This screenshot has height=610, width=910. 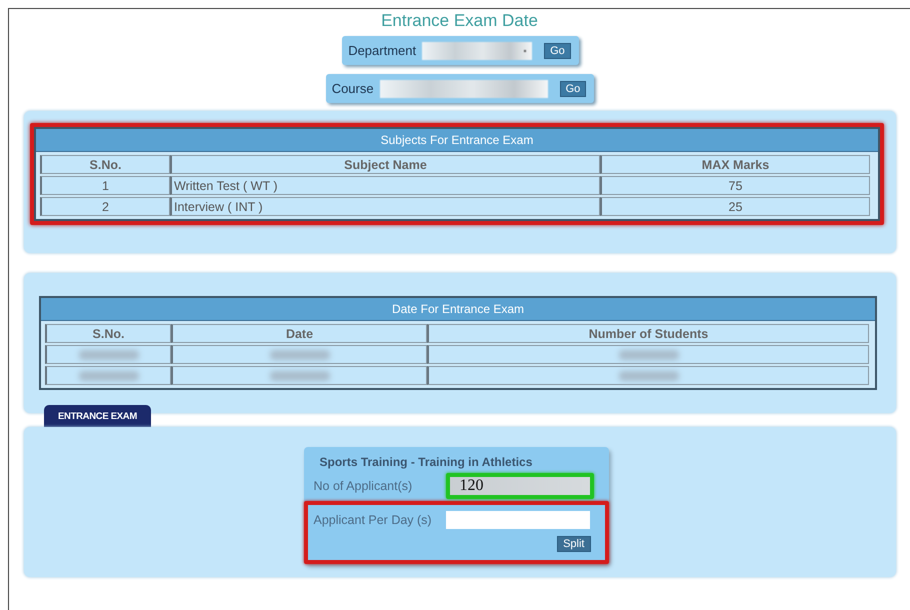 What do you see at coordinates (97, 416) in the screenshot?
I see `tab: ENTRANCE EXAM` at bounding box center [97, 416].